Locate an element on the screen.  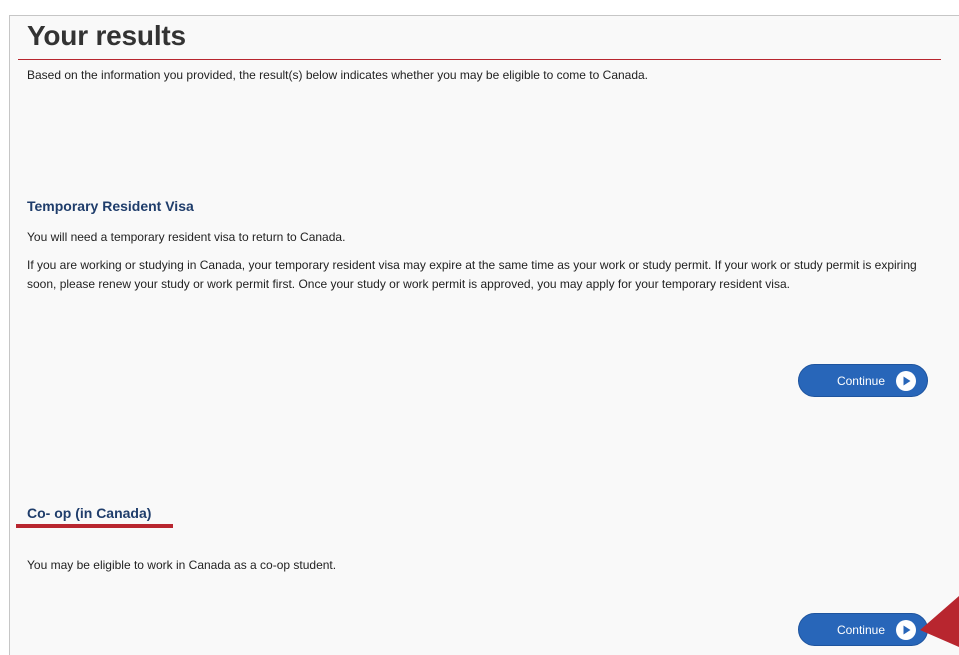
title-divider is located at coordinates (479, 59).